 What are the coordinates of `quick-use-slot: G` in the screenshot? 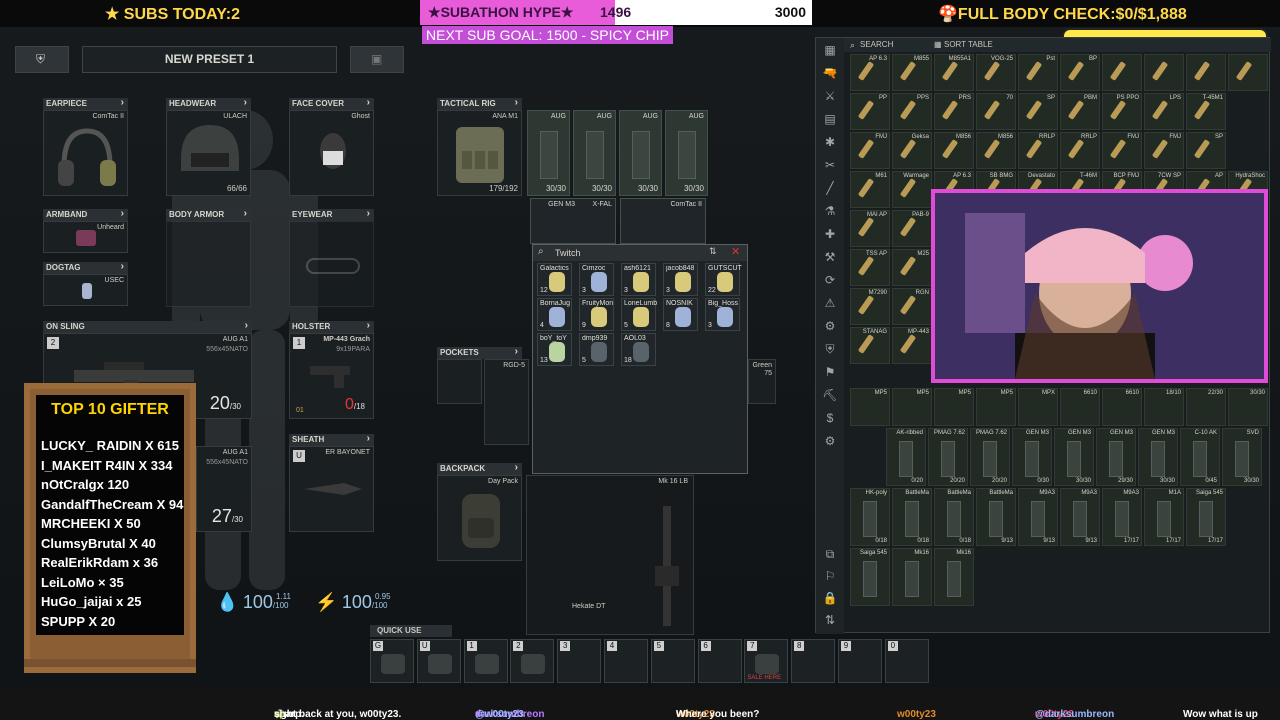 It's located at (392, 661).